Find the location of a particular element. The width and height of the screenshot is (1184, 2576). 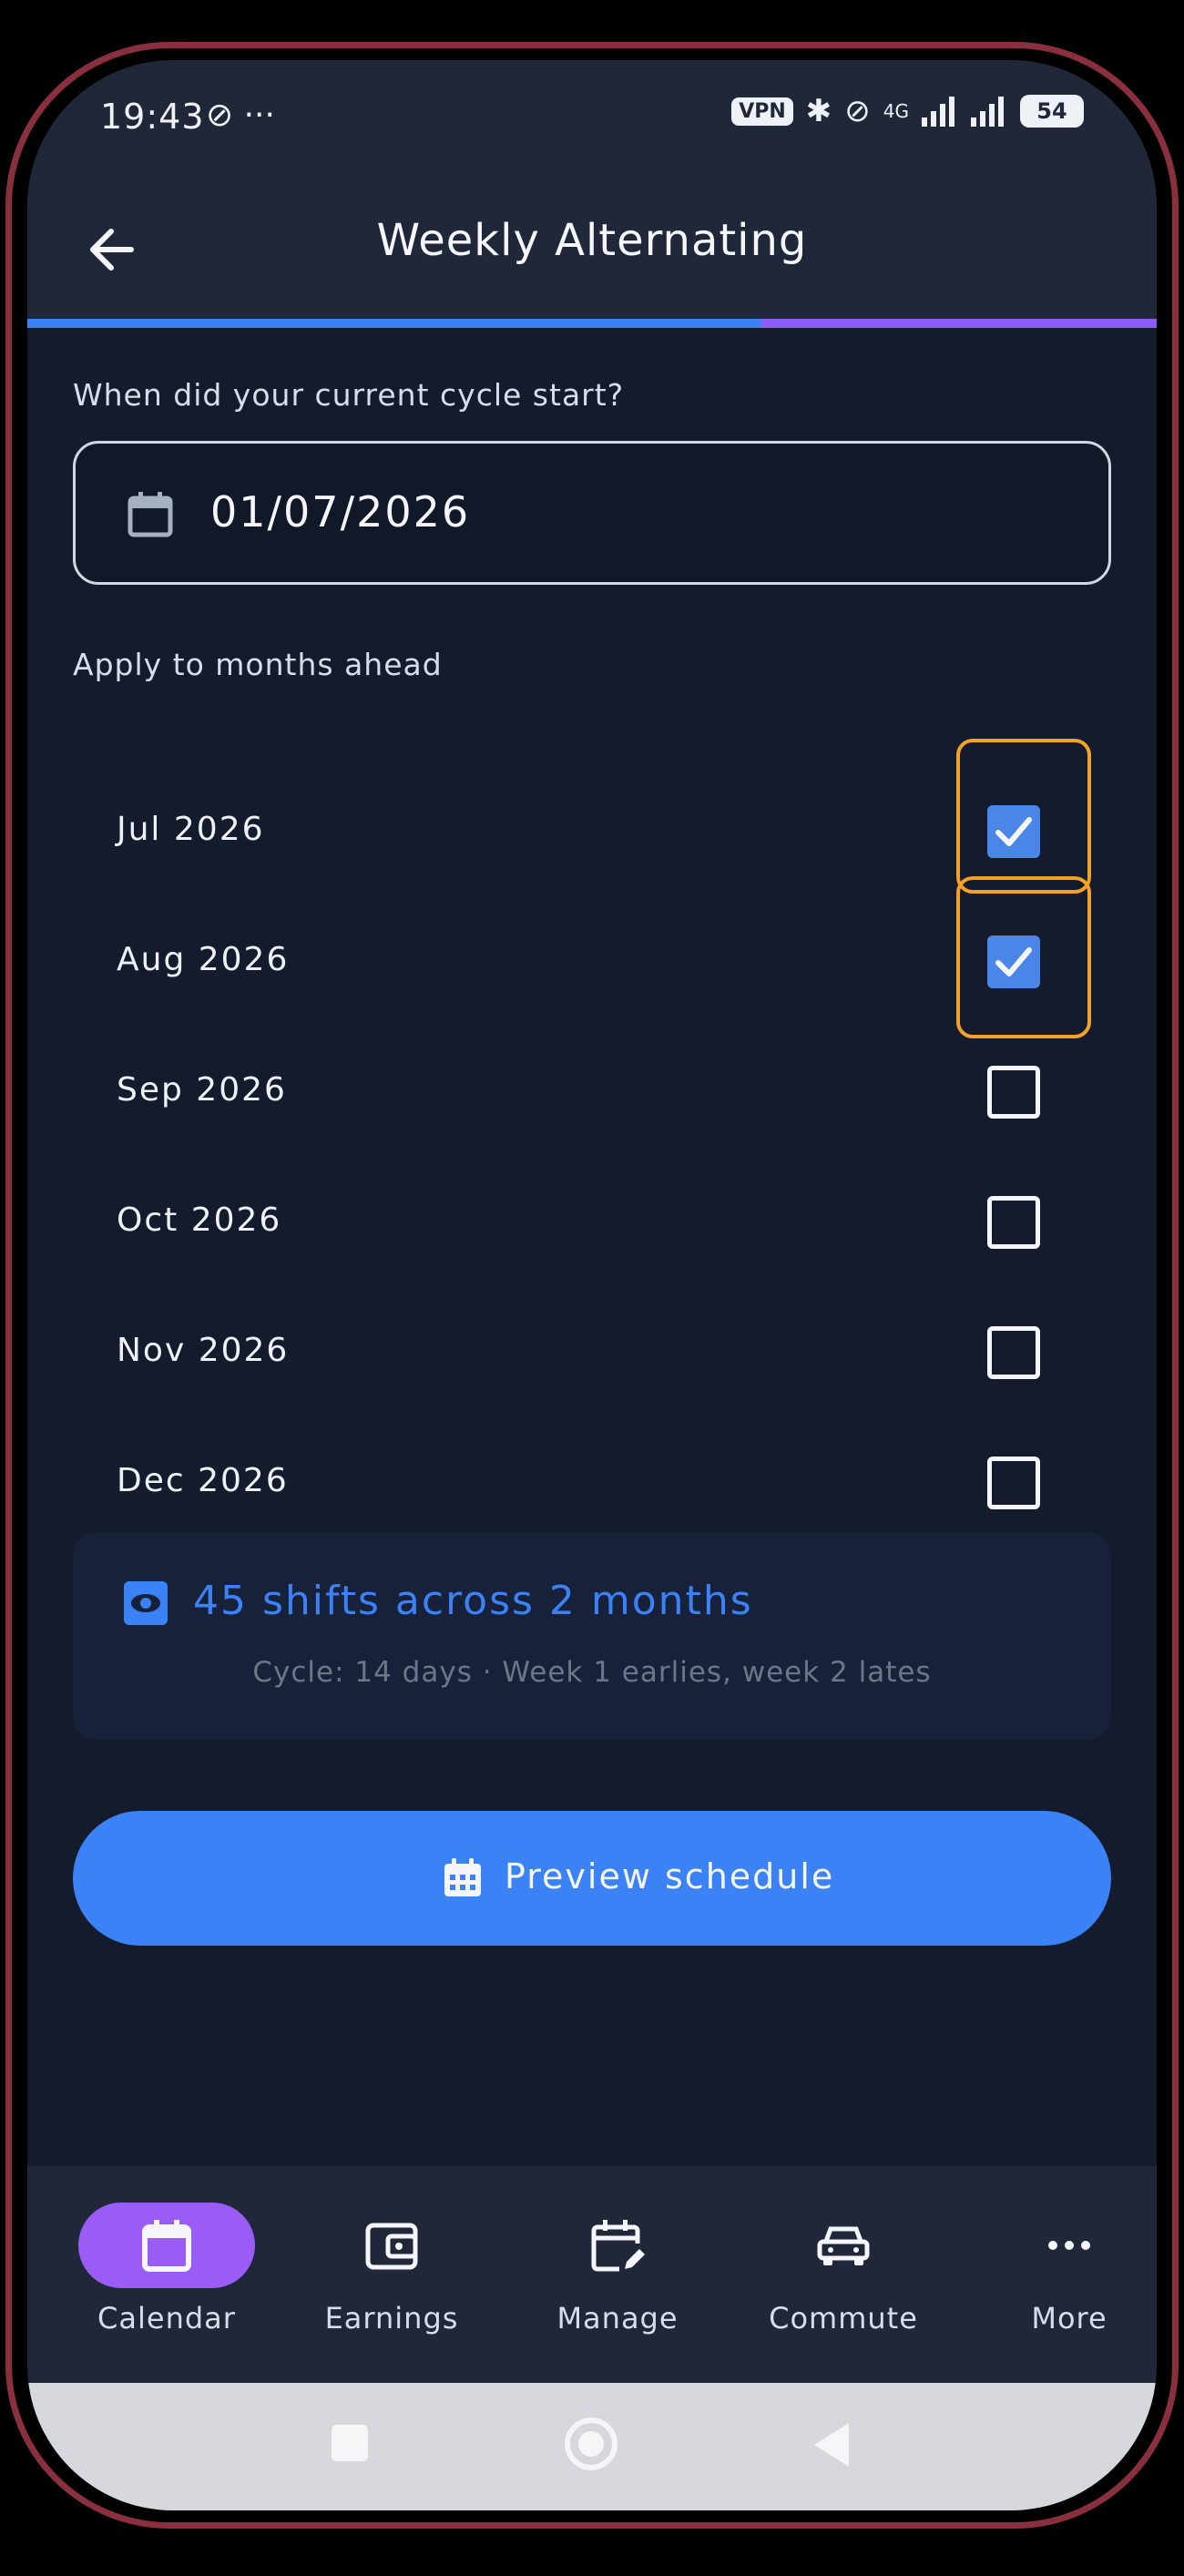

status-time: 19:43 is located at coordinates (152, 117).